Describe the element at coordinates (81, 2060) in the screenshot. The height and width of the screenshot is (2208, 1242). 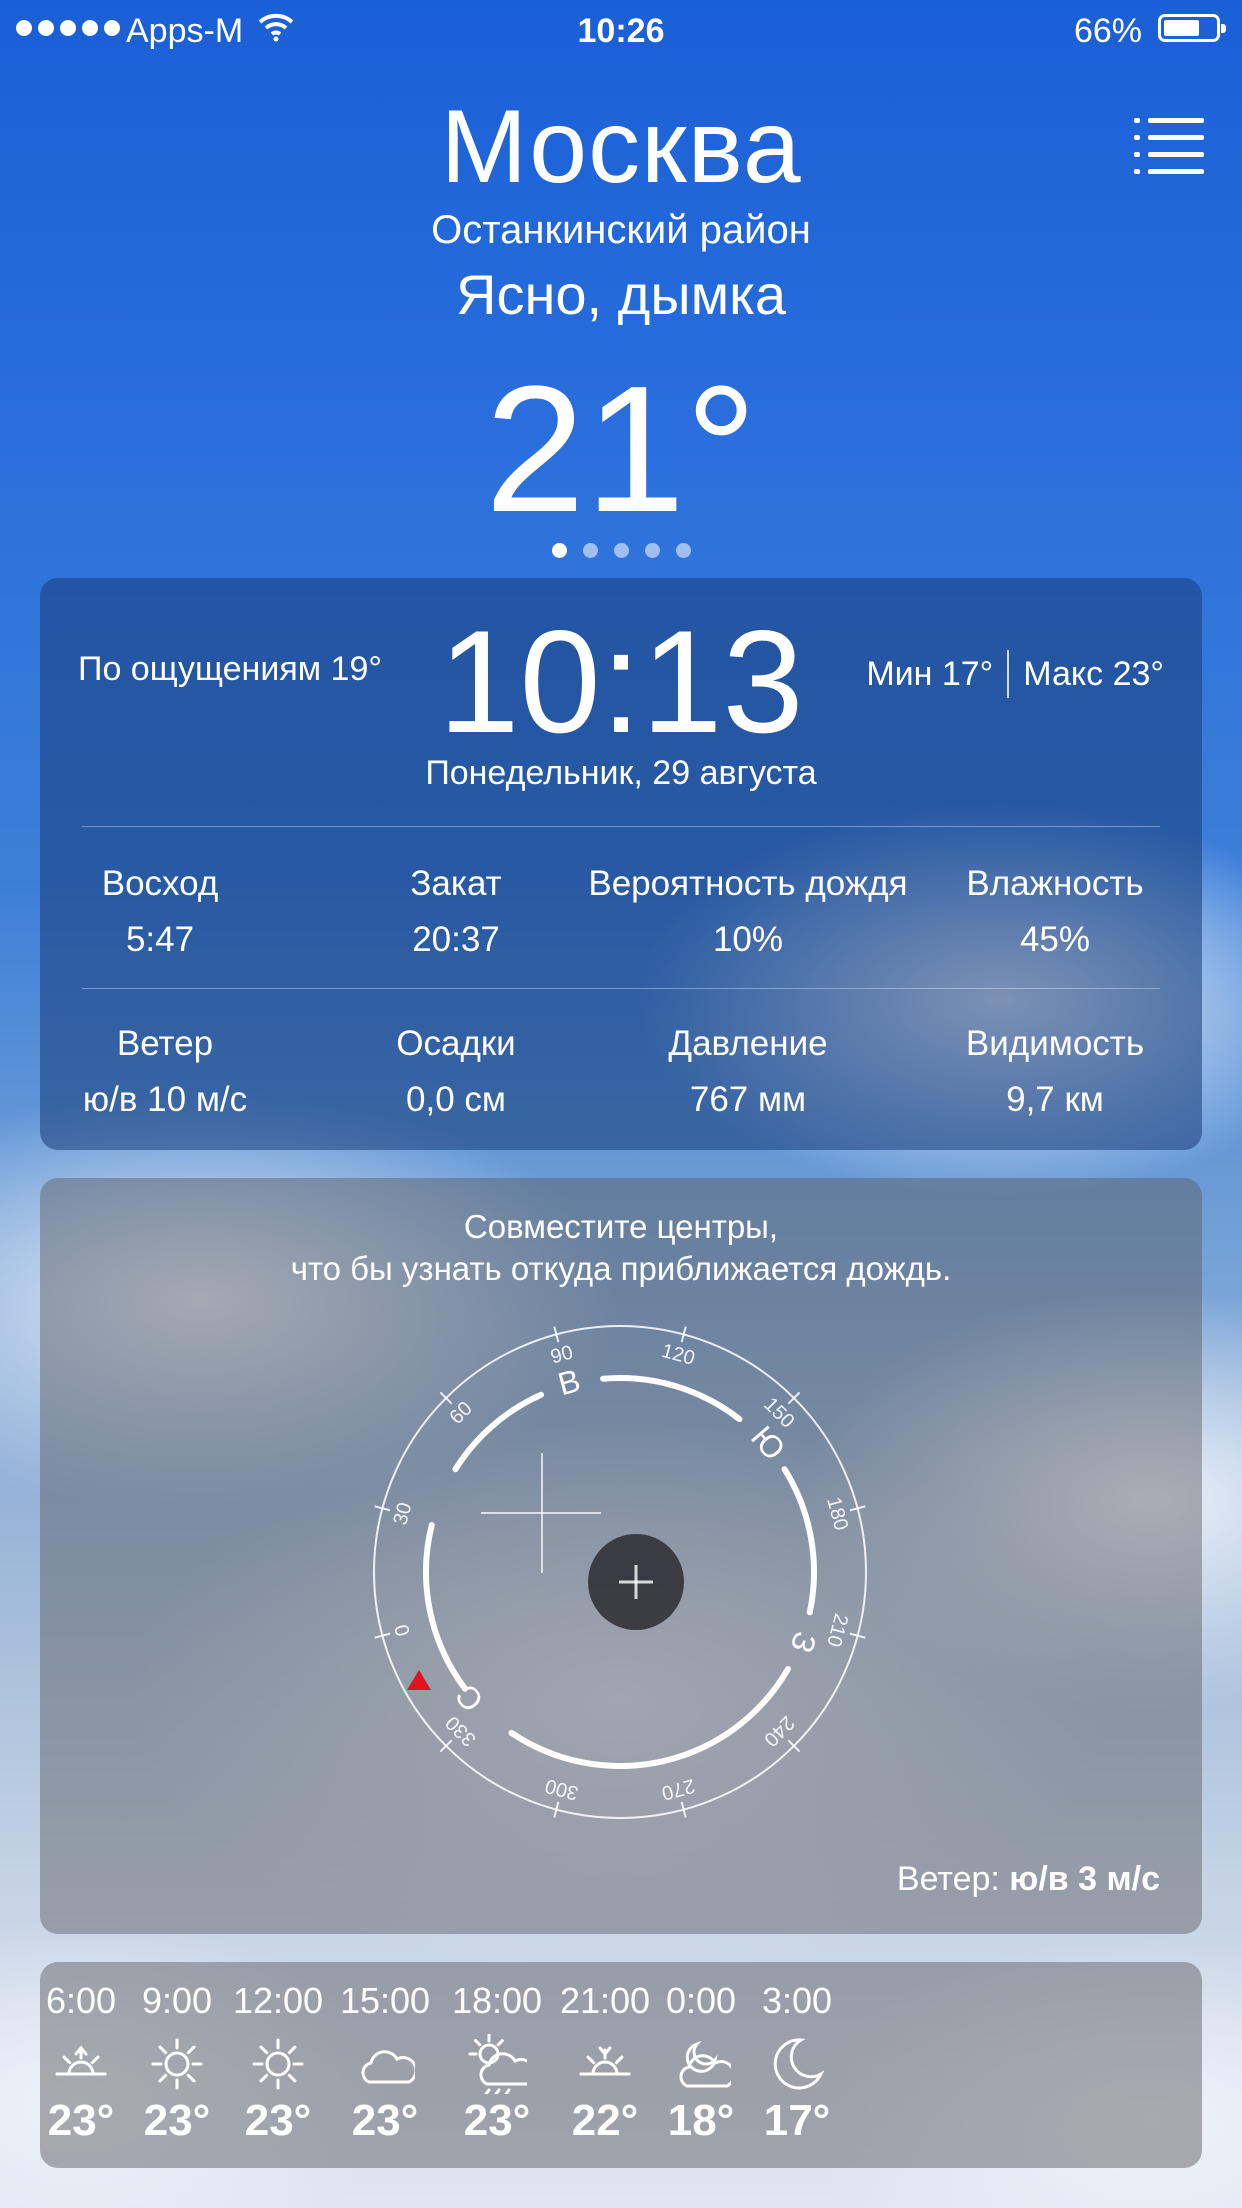
I see `sunrise-icon` at that location.